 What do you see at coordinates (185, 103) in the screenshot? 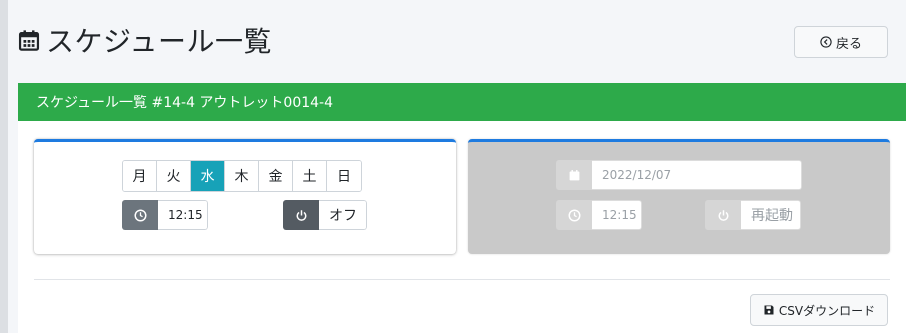
I see `schedule-banner-text: スケジュール一覧 #14-4 アウトレット0014-4` at bounding box center [185, 103].